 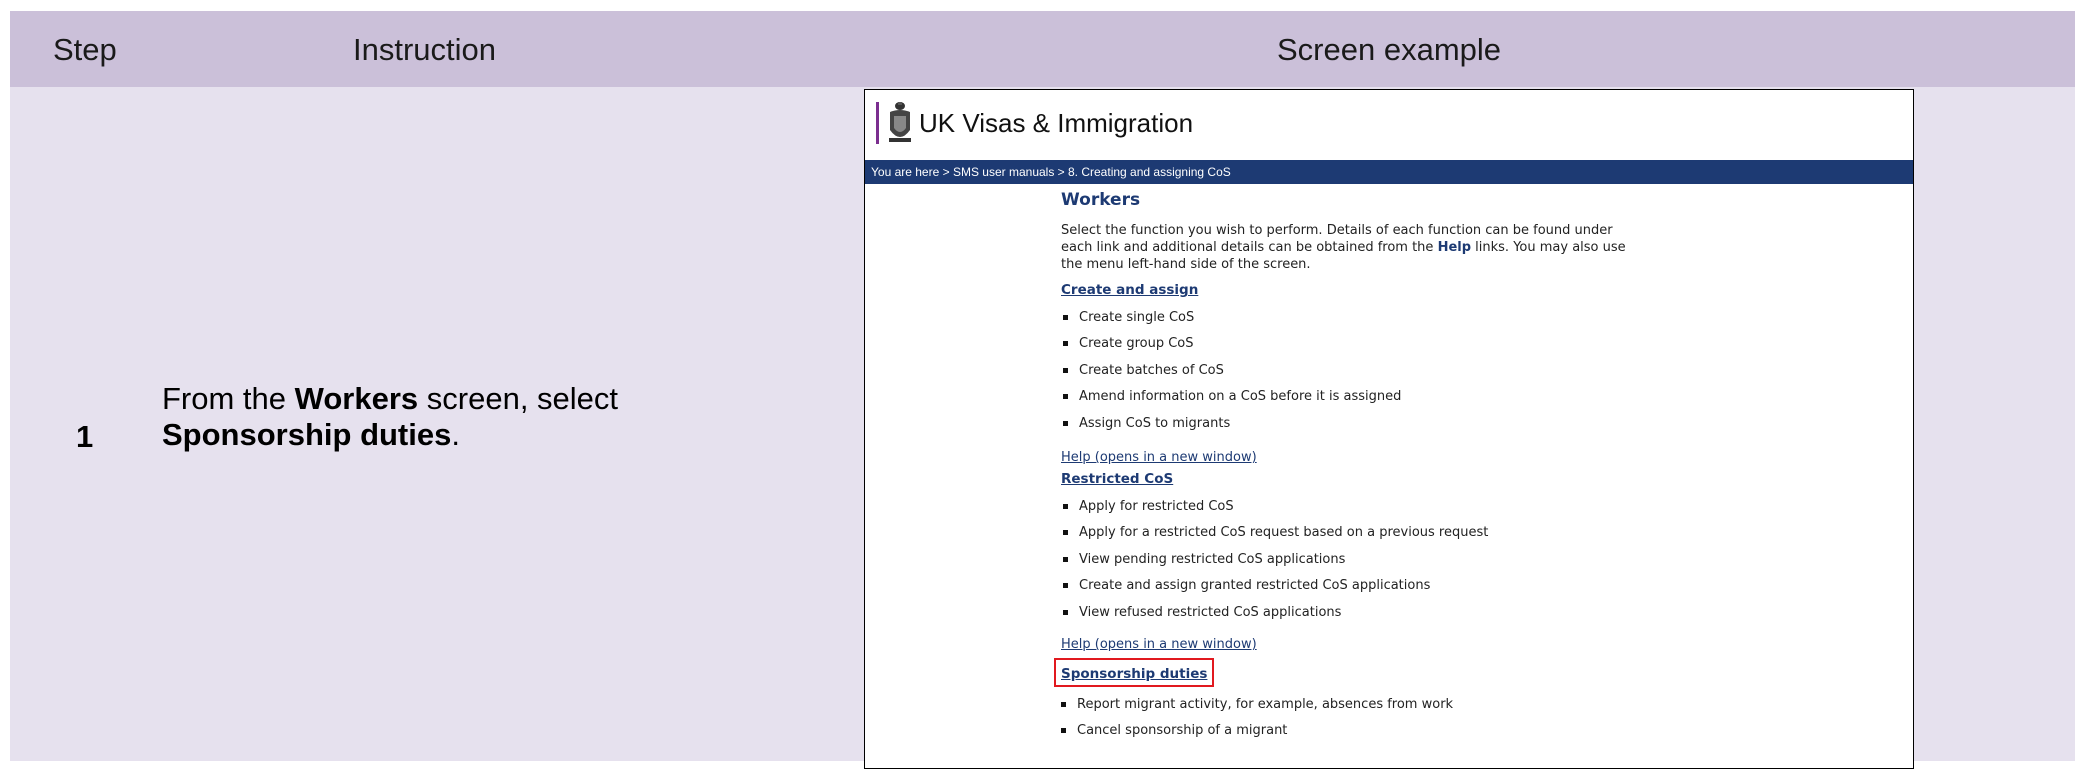 What do you see at coordinates (1361, 616) in the screenshot?
I see `list-item: View refused restricted CoS applications` at bounding box center [1361, 616].